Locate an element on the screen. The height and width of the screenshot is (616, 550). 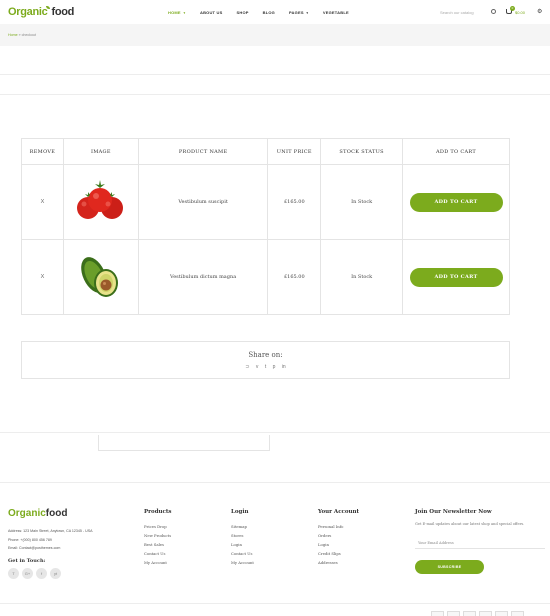
footer-link: Addresses is located at coordinates (338, 562).